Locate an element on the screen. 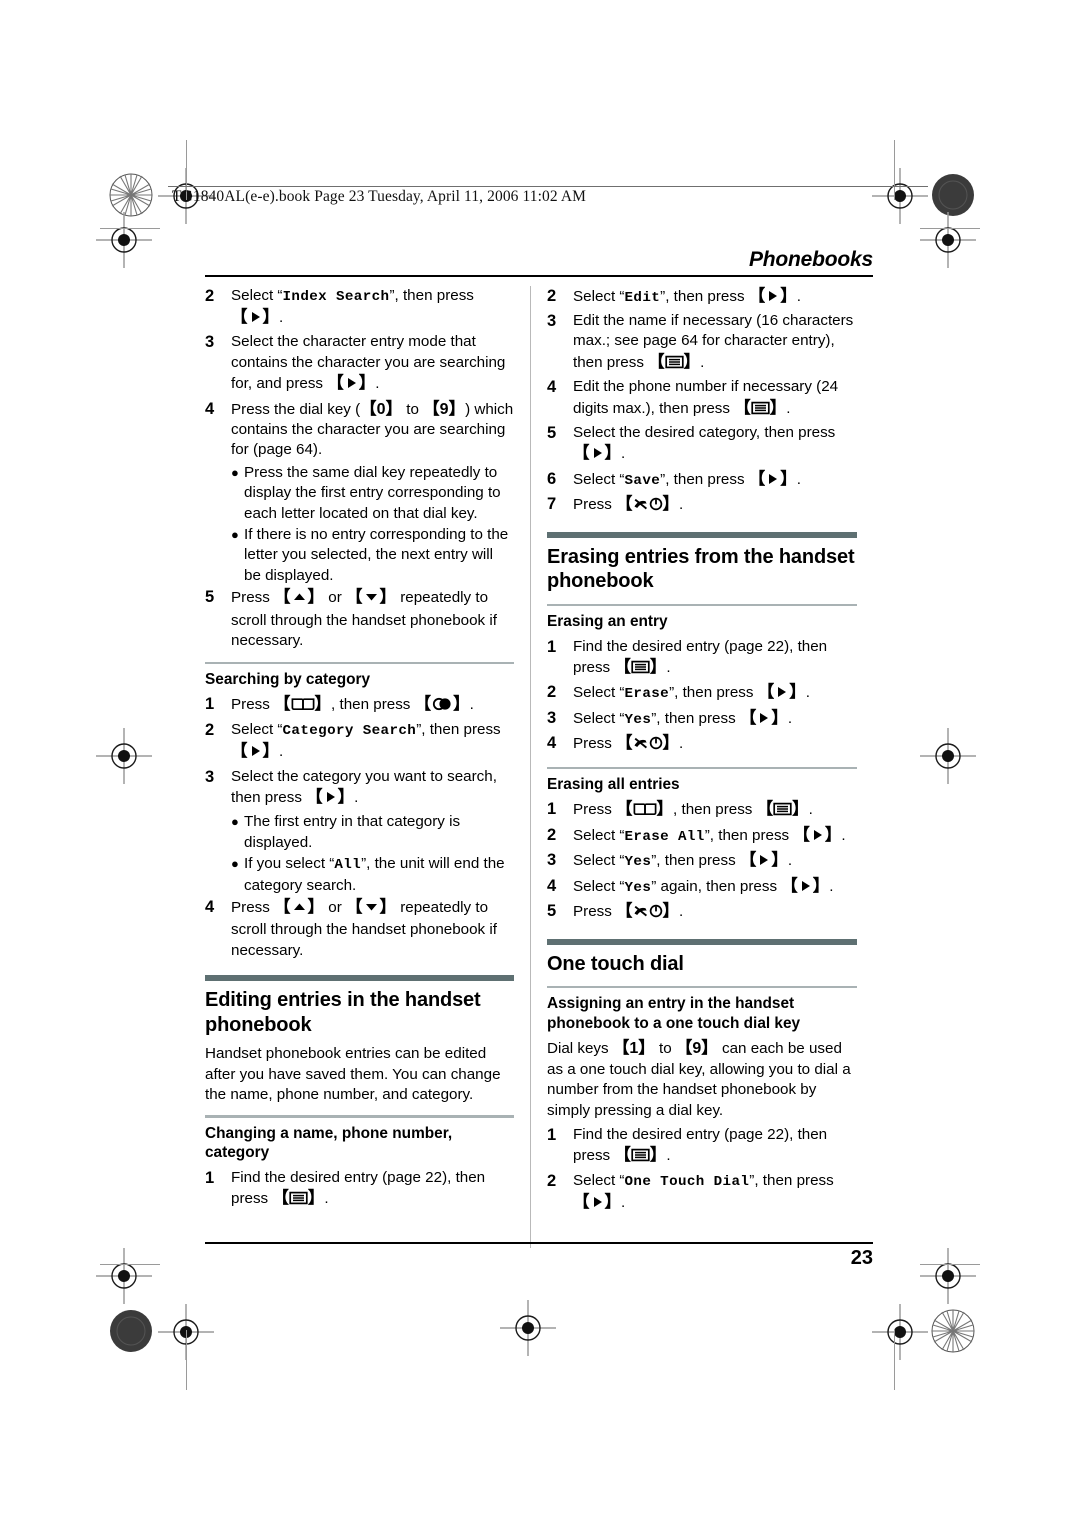  numbered-step: 1 Press 【】, then press 【】. is located at coordinates (359, 705).